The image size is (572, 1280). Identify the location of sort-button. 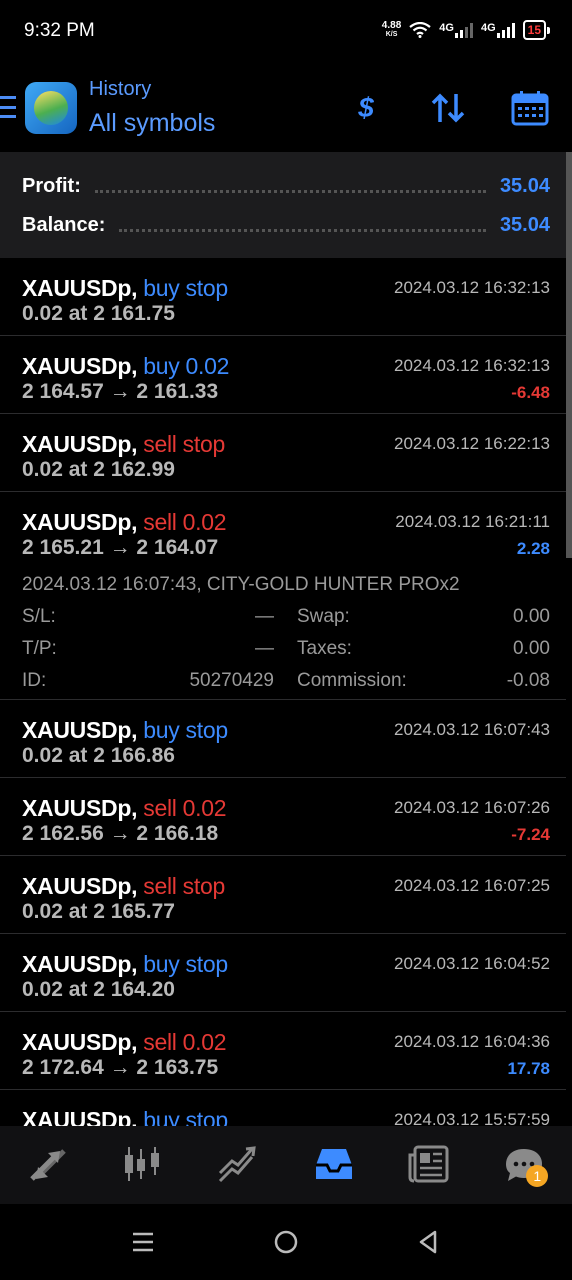
(448, 108).